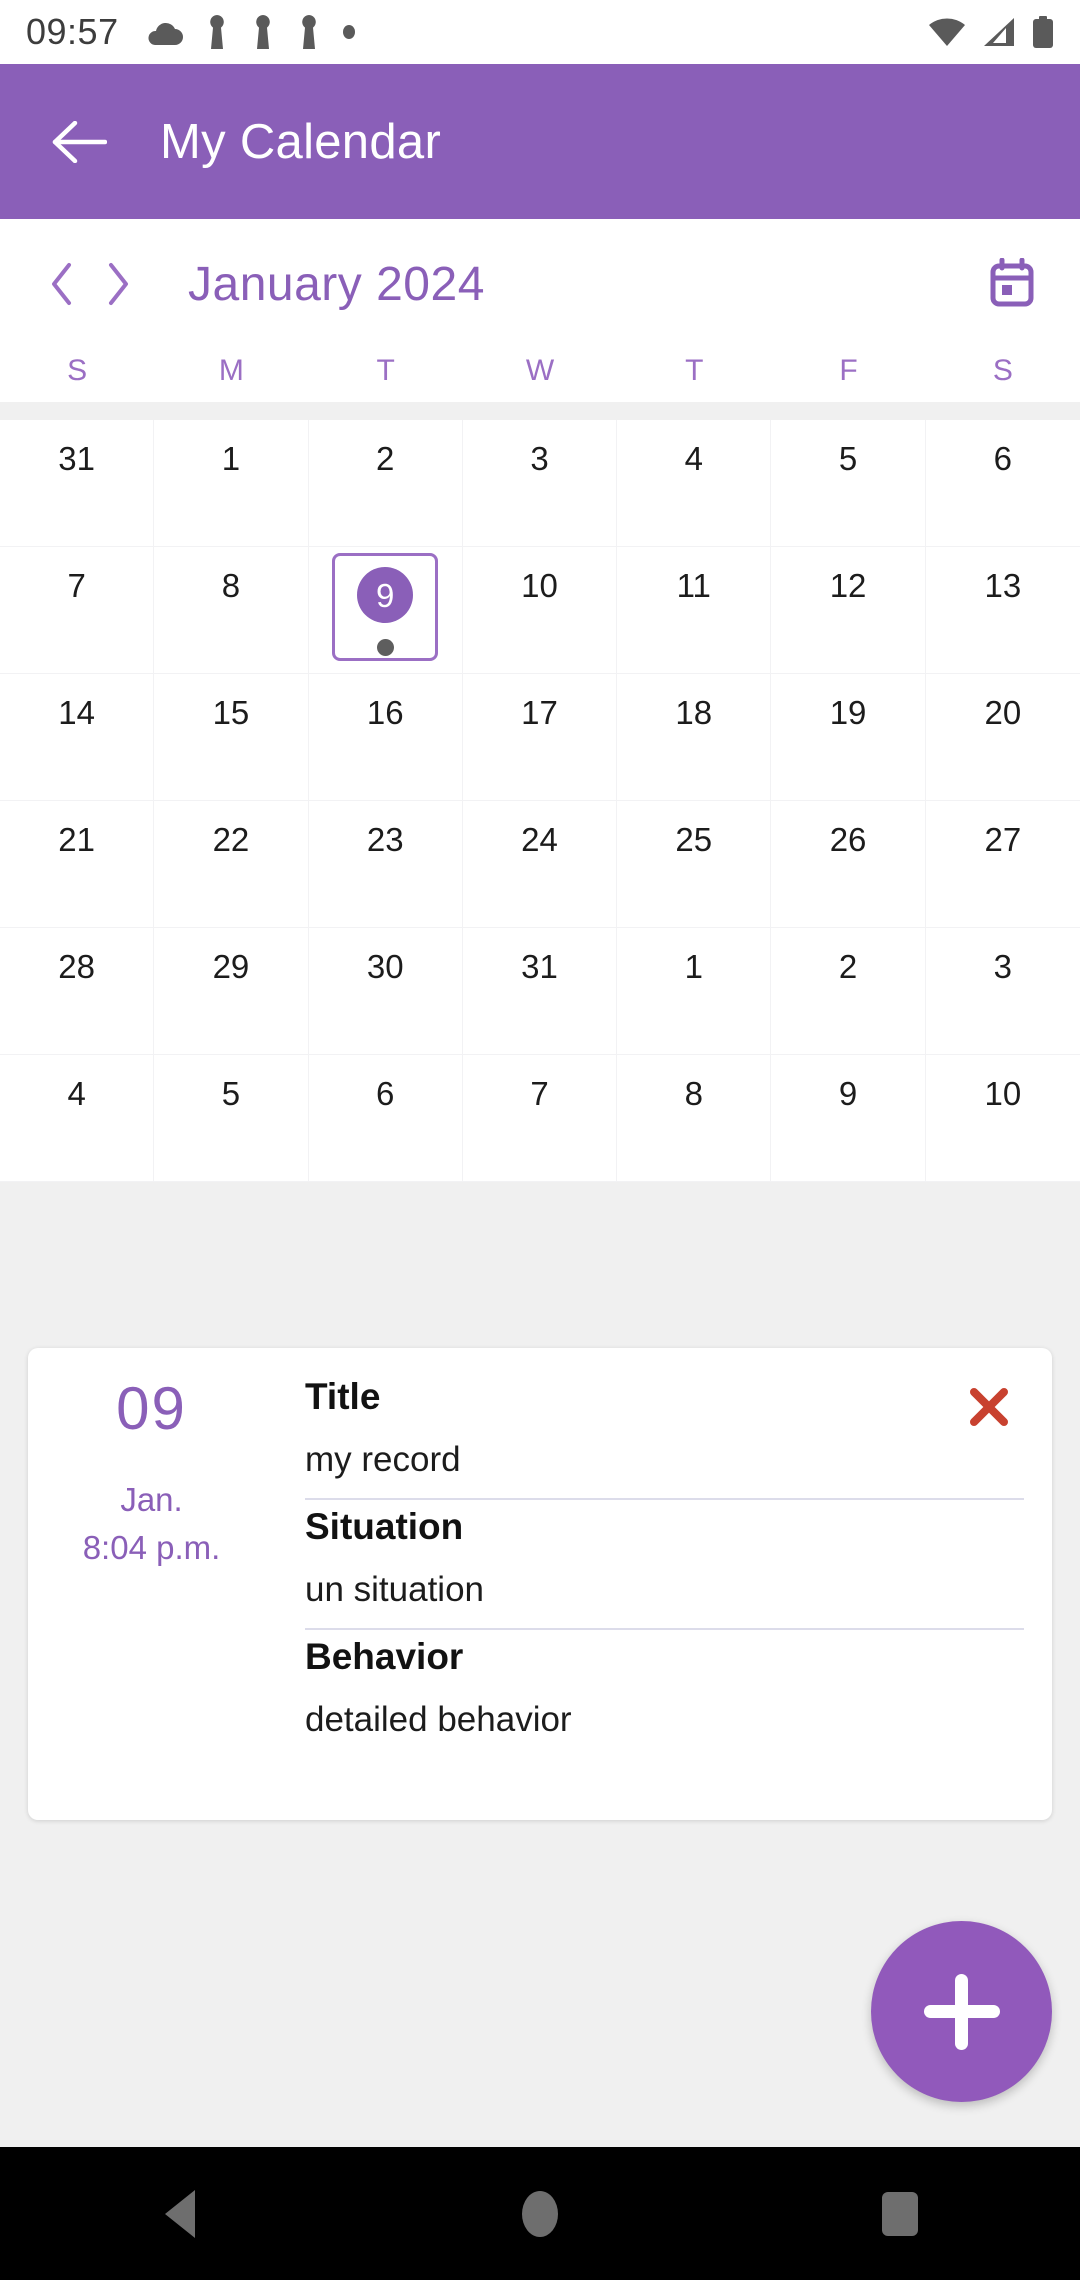  Describe the element at coordinates (385, 737) in the screenshot. I see `calendar-day-cell: 16` at that location.